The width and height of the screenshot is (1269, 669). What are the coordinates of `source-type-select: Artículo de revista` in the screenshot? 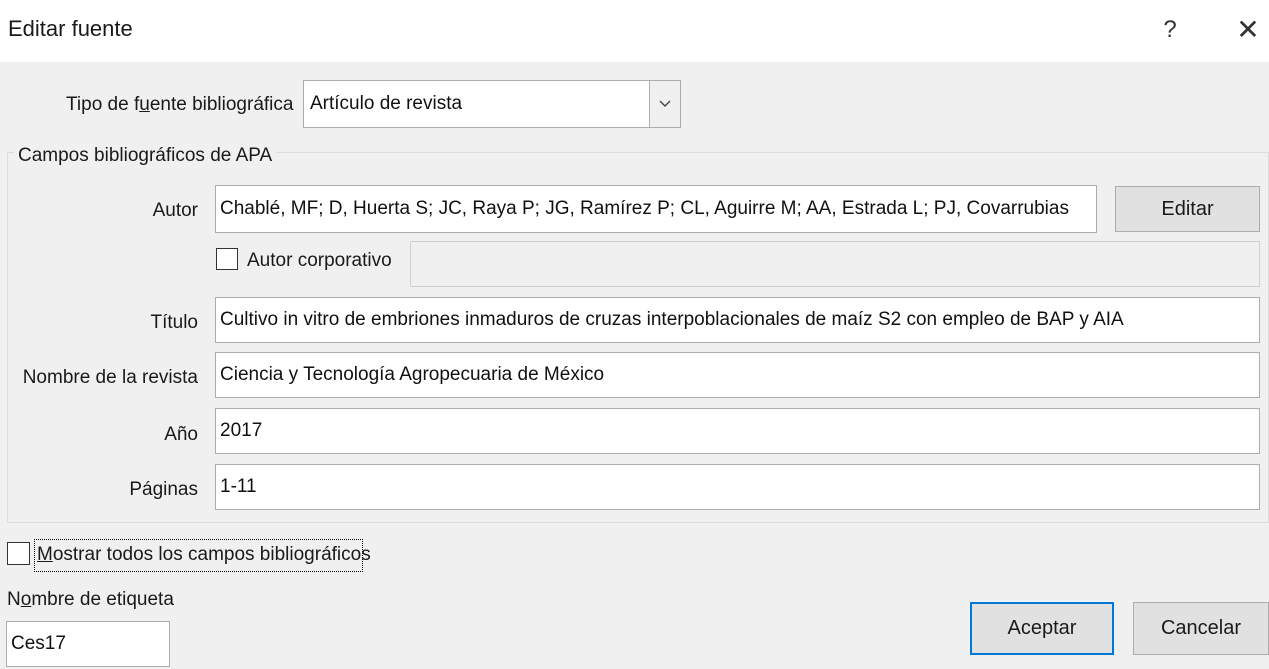 It's located at (492, 104).